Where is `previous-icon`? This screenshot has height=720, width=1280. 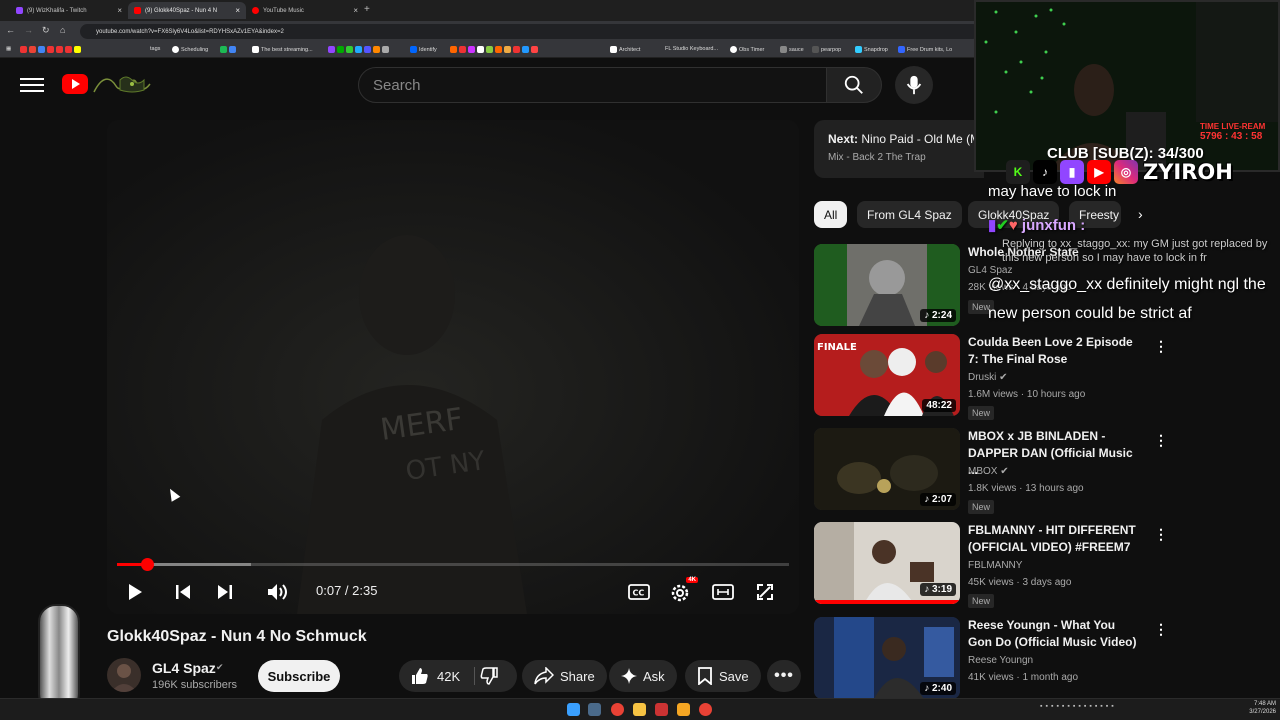
previous-icon is located at coordinates (183, 592).